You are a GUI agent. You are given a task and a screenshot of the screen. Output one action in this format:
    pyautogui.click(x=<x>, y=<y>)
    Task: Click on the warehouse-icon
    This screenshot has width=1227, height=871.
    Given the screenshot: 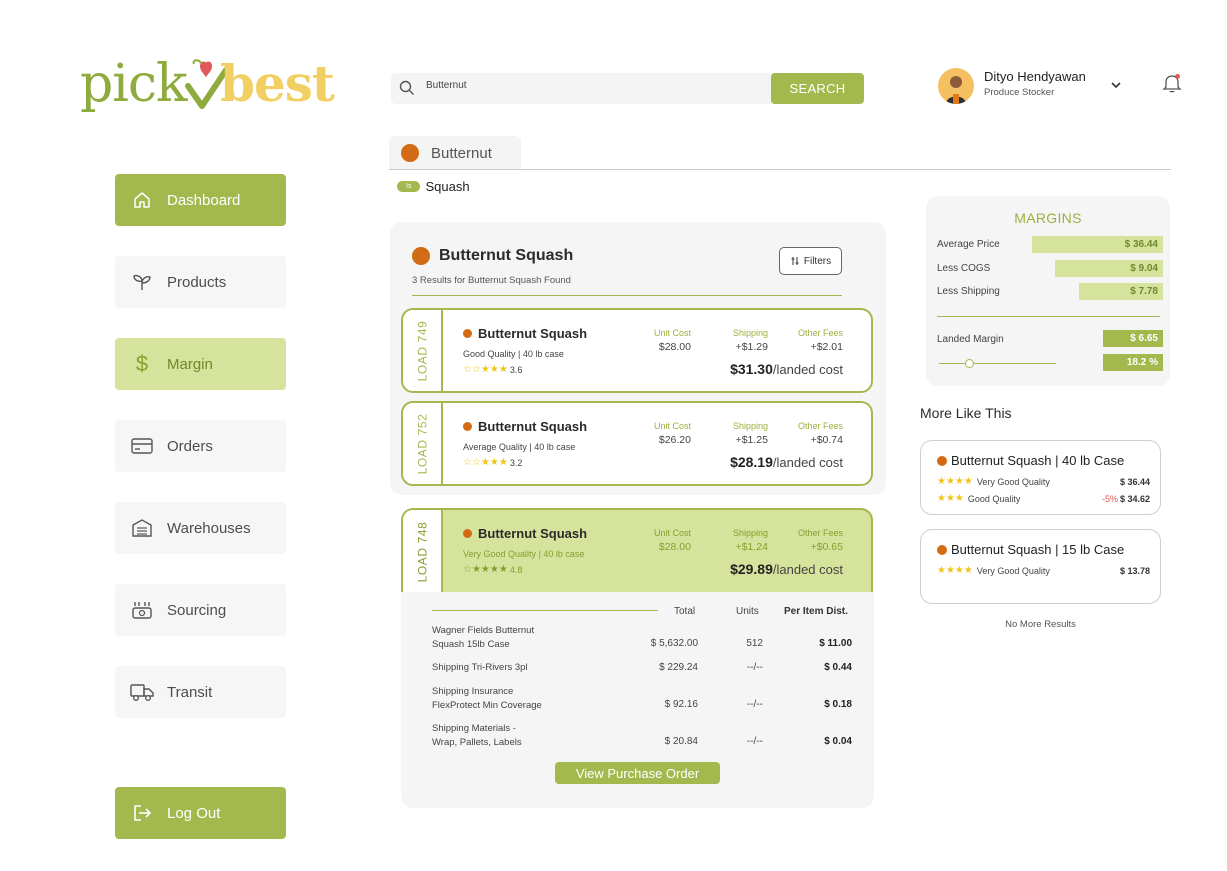 What is the action you would take?
    pyautogui.click(x=142, y=528)
    